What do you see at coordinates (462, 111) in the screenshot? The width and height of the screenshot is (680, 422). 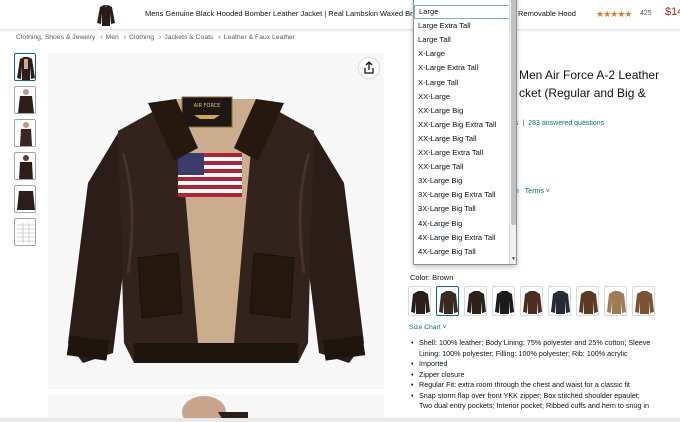 I see `size-option: XX-Large Big` at bounding box center [462, 111].